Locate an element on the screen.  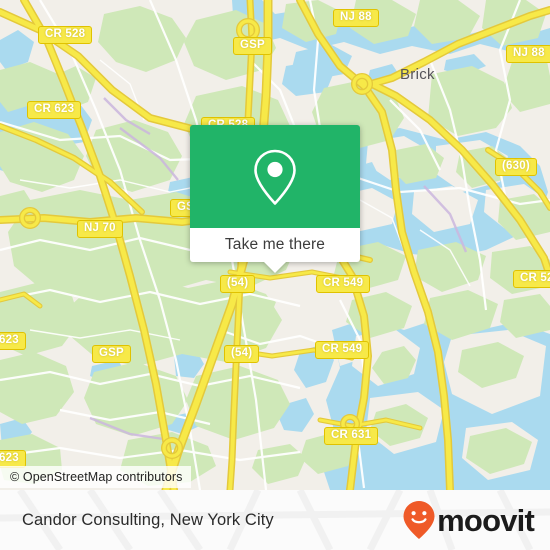
moovit-pin-smile-icon is located at coordinates (419, 520).